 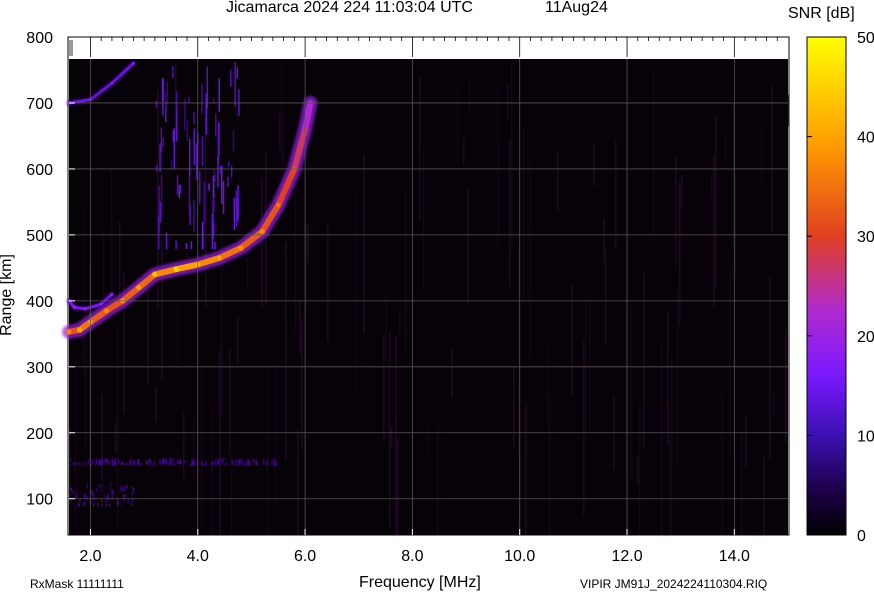 I want to click on colorbar-tick-label: 50, so click(x=865, y=38).